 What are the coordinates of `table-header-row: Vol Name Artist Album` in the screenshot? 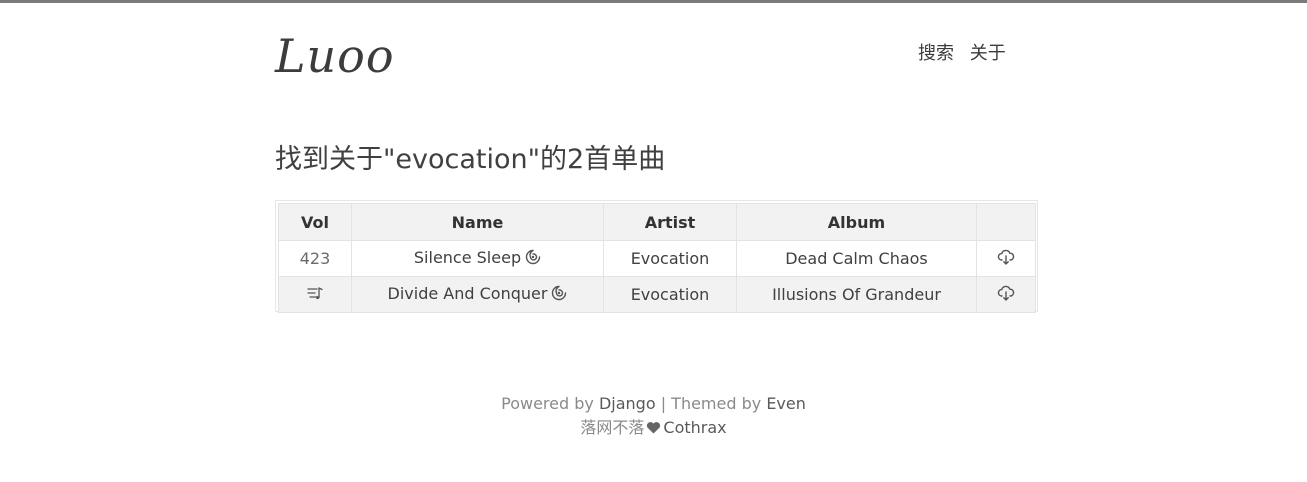 It's located at (657, 222).